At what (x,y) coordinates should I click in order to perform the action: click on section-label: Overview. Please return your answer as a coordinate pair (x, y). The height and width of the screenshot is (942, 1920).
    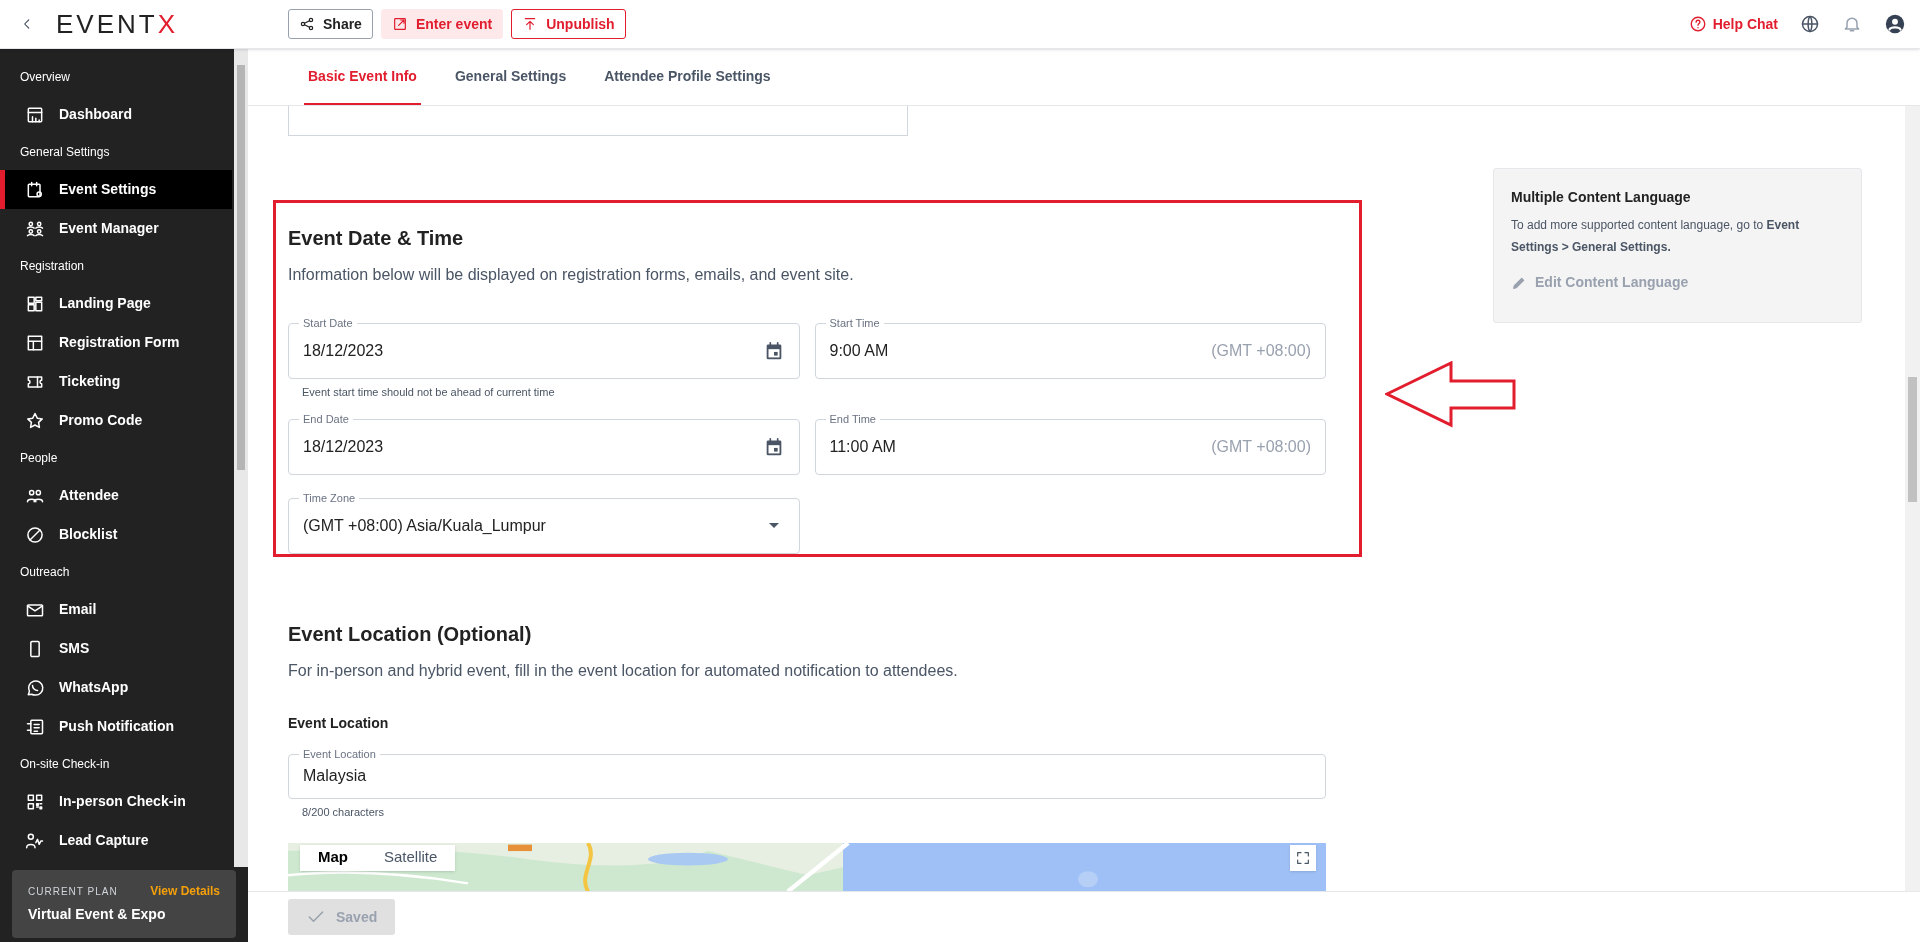
    Looking at the image, I should click on (45, 77).